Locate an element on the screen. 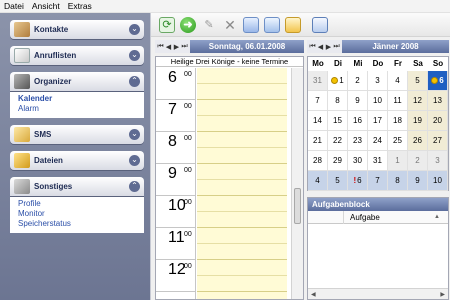  menu-extras: Extras is located at coordinates (80, 6).